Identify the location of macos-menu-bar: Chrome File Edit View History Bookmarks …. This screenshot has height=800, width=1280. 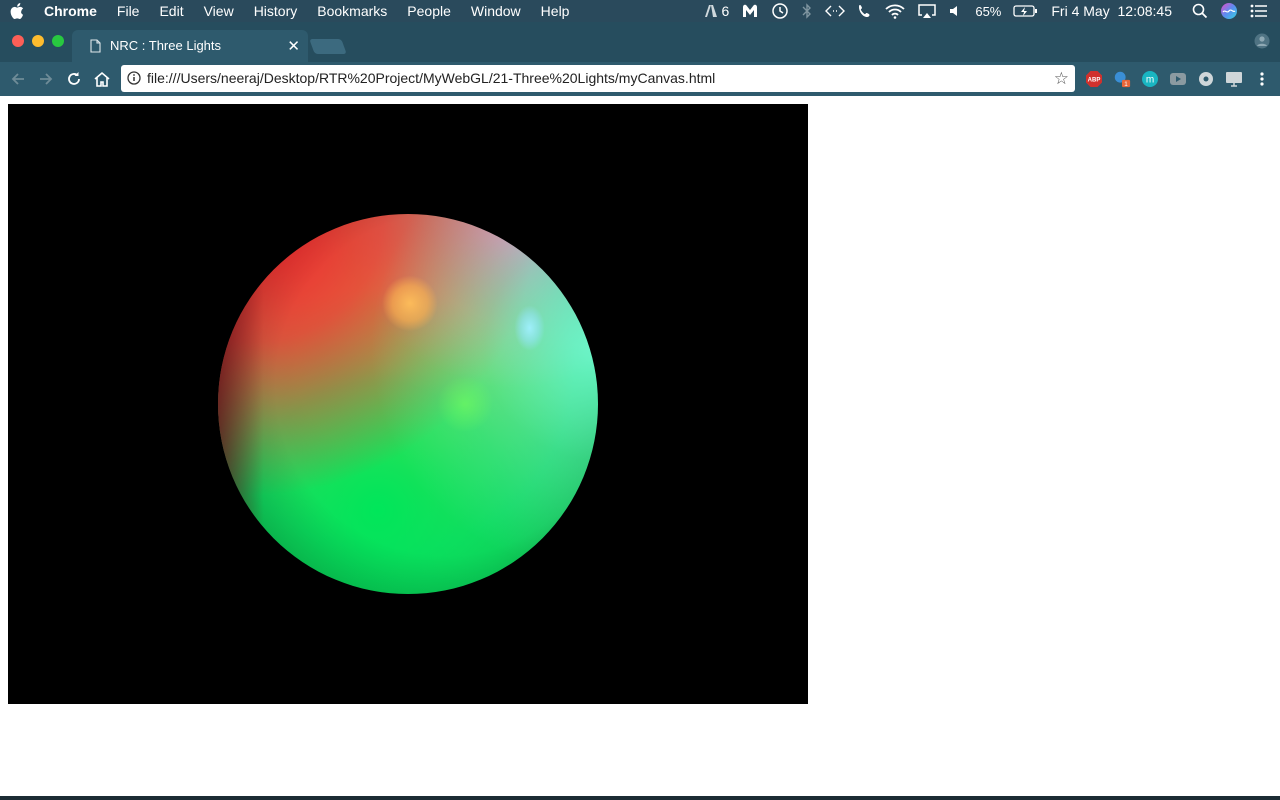
(640, 11).